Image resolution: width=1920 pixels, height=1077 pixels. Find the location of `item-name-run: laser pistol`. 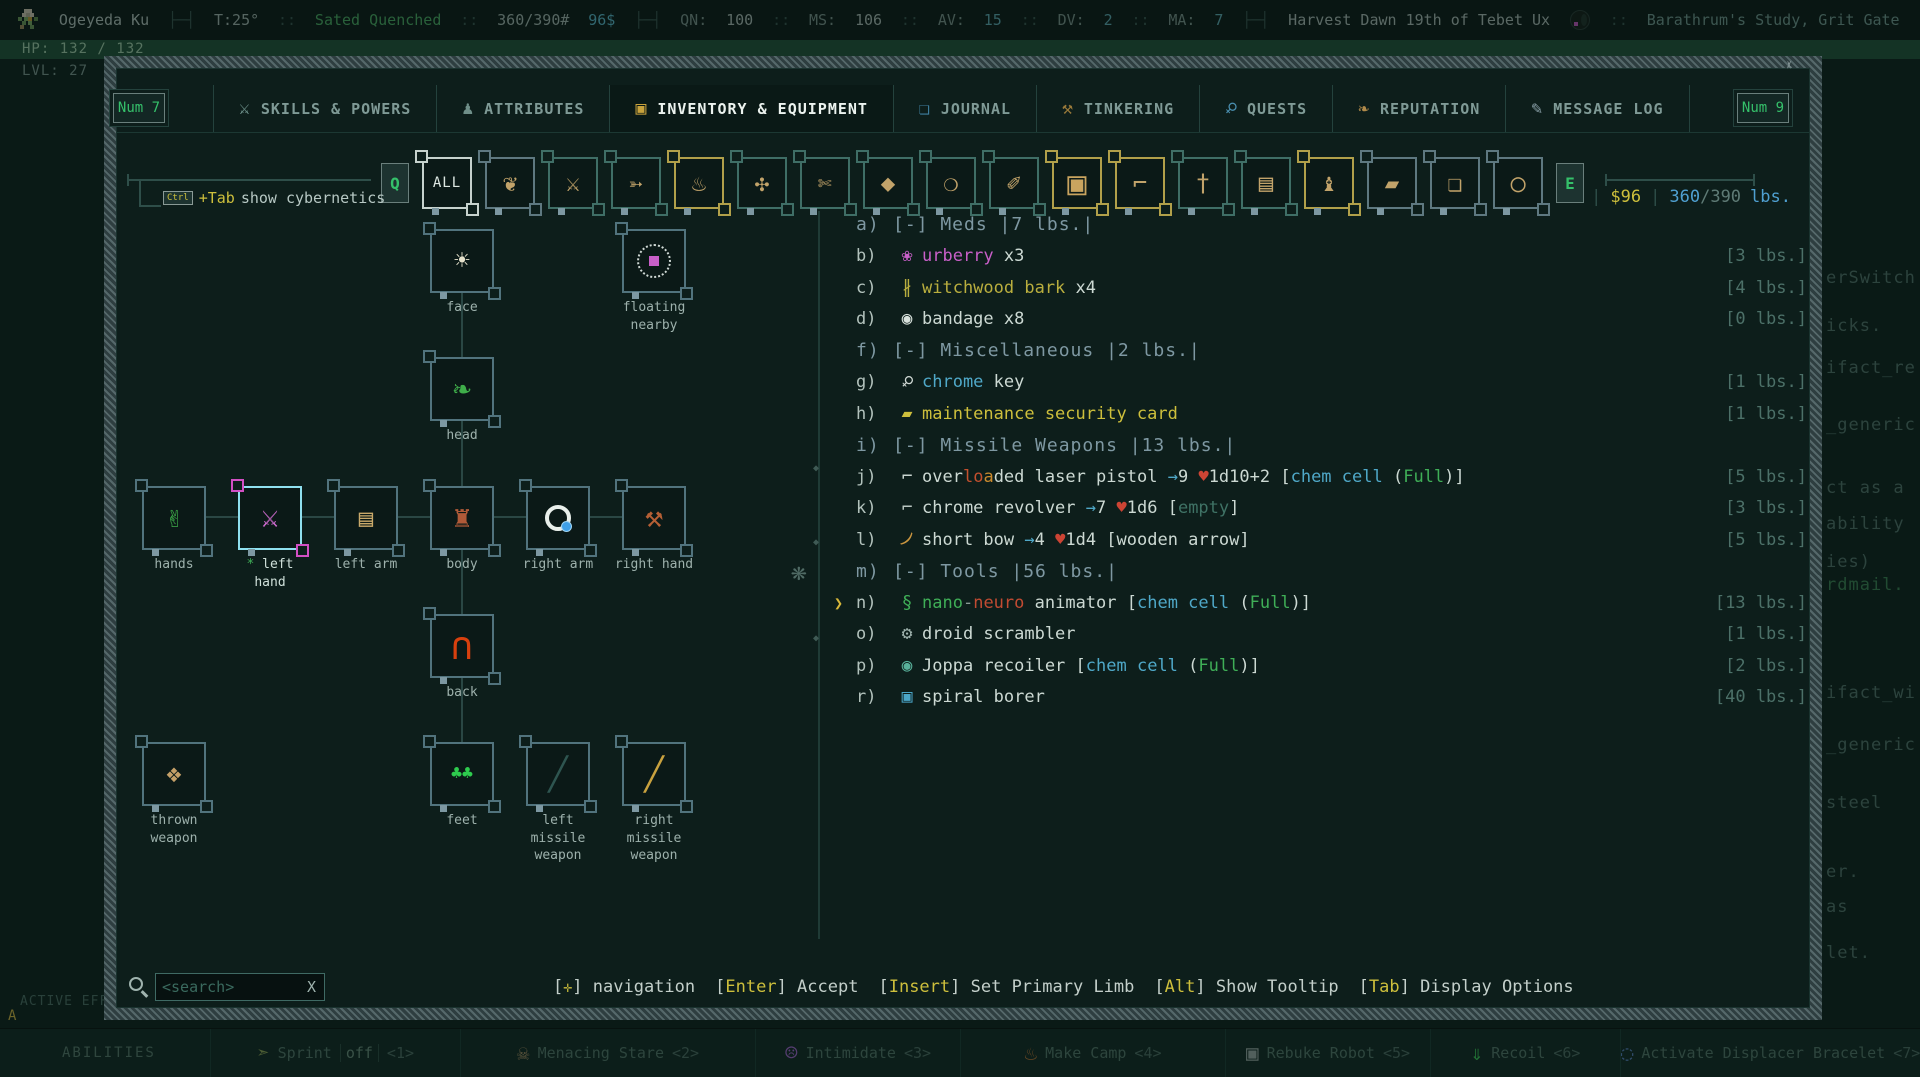

item-name-run: laser pistol is located at coordinates (1096, 476).